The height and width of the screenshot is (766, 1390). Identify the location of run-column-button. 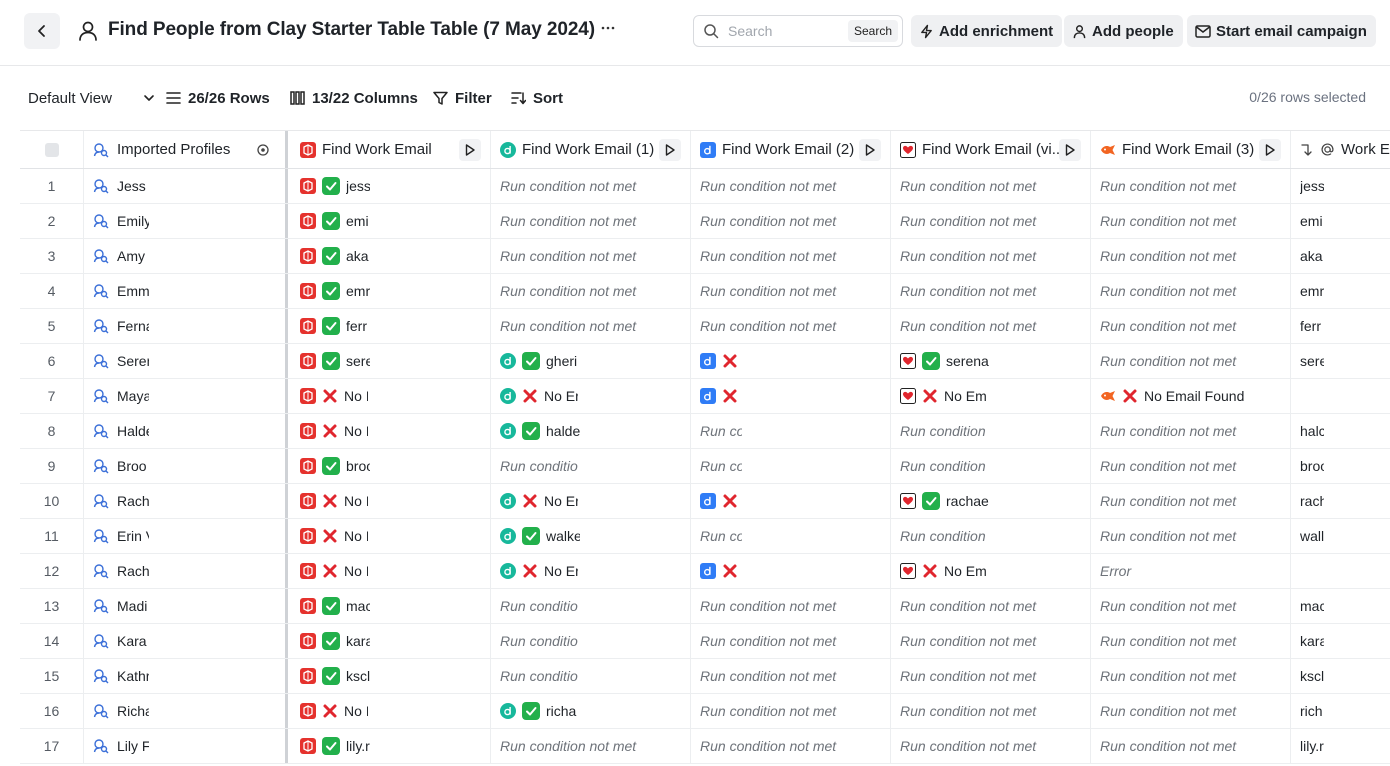
(470, 150).